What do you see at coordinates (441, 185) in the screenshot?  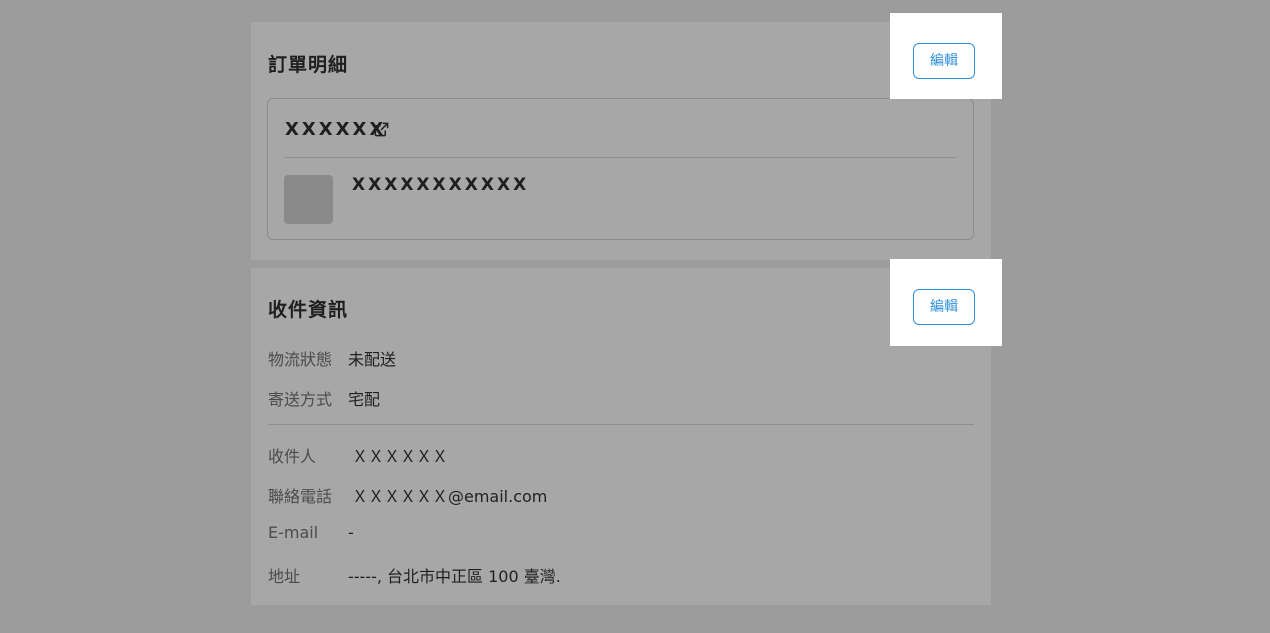 I see `product-name: XXXXXXXXXXX` at bounding box center [441, 185].